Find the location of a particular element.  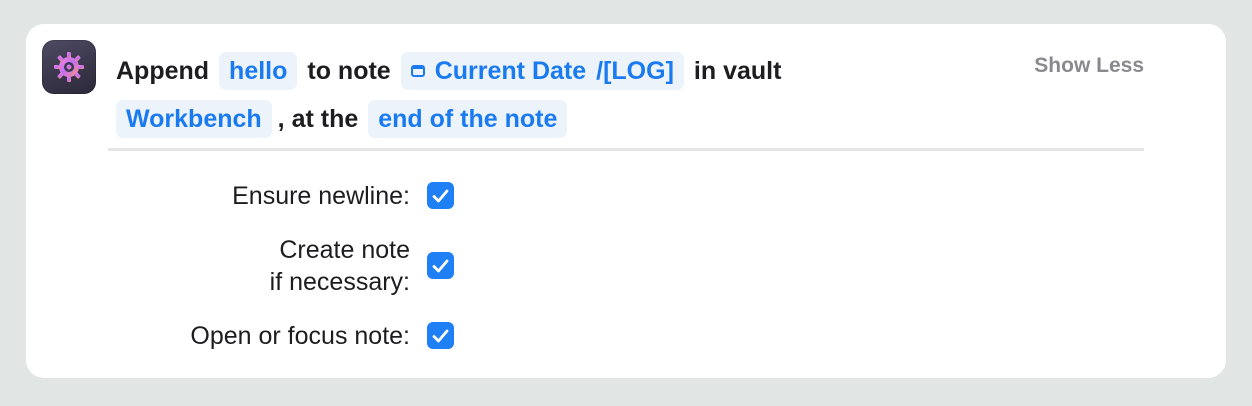

param-label-line2: if necessary: is located at coordinates (339, 282).